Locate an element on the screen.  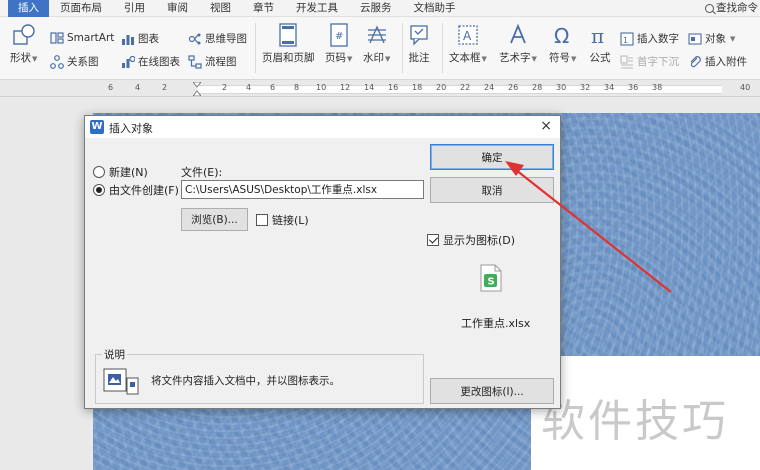
object-label: 对象 is located at coordinates (715, 39).